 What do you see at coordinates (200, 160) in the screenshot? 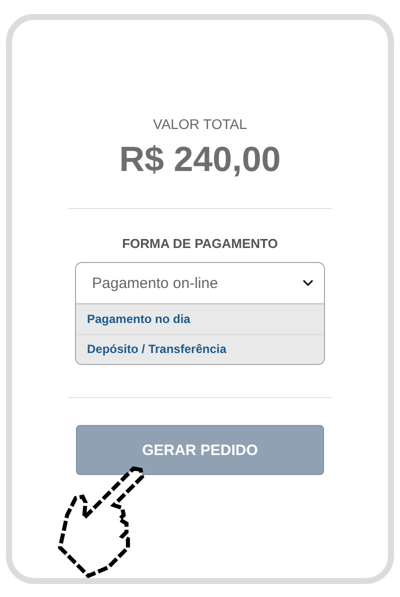
I see `total-amount: R$ 240,00` at bounding box center [200, 160].